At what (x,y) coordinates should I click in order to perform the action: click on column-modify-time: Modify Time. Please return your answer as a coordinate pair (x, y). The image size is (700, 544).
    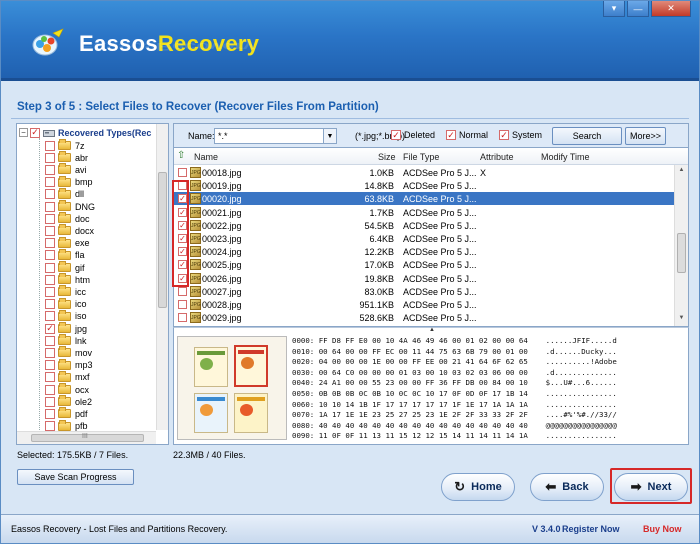
    Looking at the image, I should click on (565, 157).